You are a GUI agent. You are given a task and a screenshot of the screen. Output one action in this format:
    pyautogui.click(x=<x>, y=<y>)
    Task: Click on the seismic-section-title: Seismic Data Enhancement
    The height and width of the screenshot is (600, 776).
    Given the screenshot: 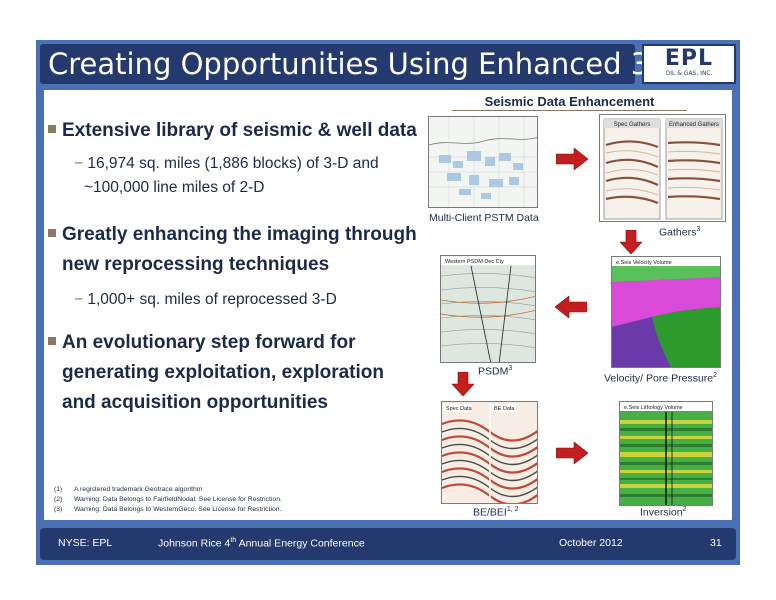 What is the action you would take?
    pyautogui.click(x=569, y=102)
    